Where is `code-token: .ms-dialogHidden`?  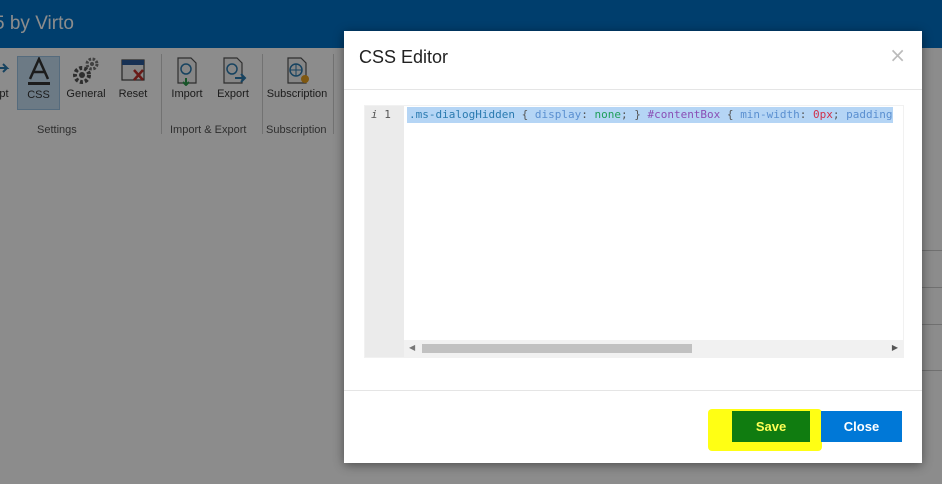 code-token: .ms-dialogHidden is located at coordinates (462, 114).